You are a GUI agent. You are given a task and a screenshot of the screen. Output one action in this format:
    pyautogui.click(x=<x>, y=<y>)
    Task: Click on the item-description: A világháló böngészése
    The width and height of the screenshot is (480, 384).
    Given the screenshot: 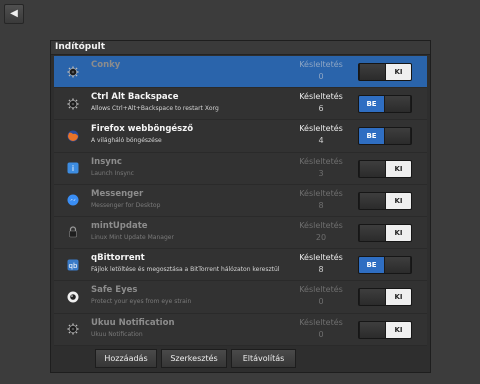 What is the action you would take?
    pyautogui.click(x=126, y=141)
    